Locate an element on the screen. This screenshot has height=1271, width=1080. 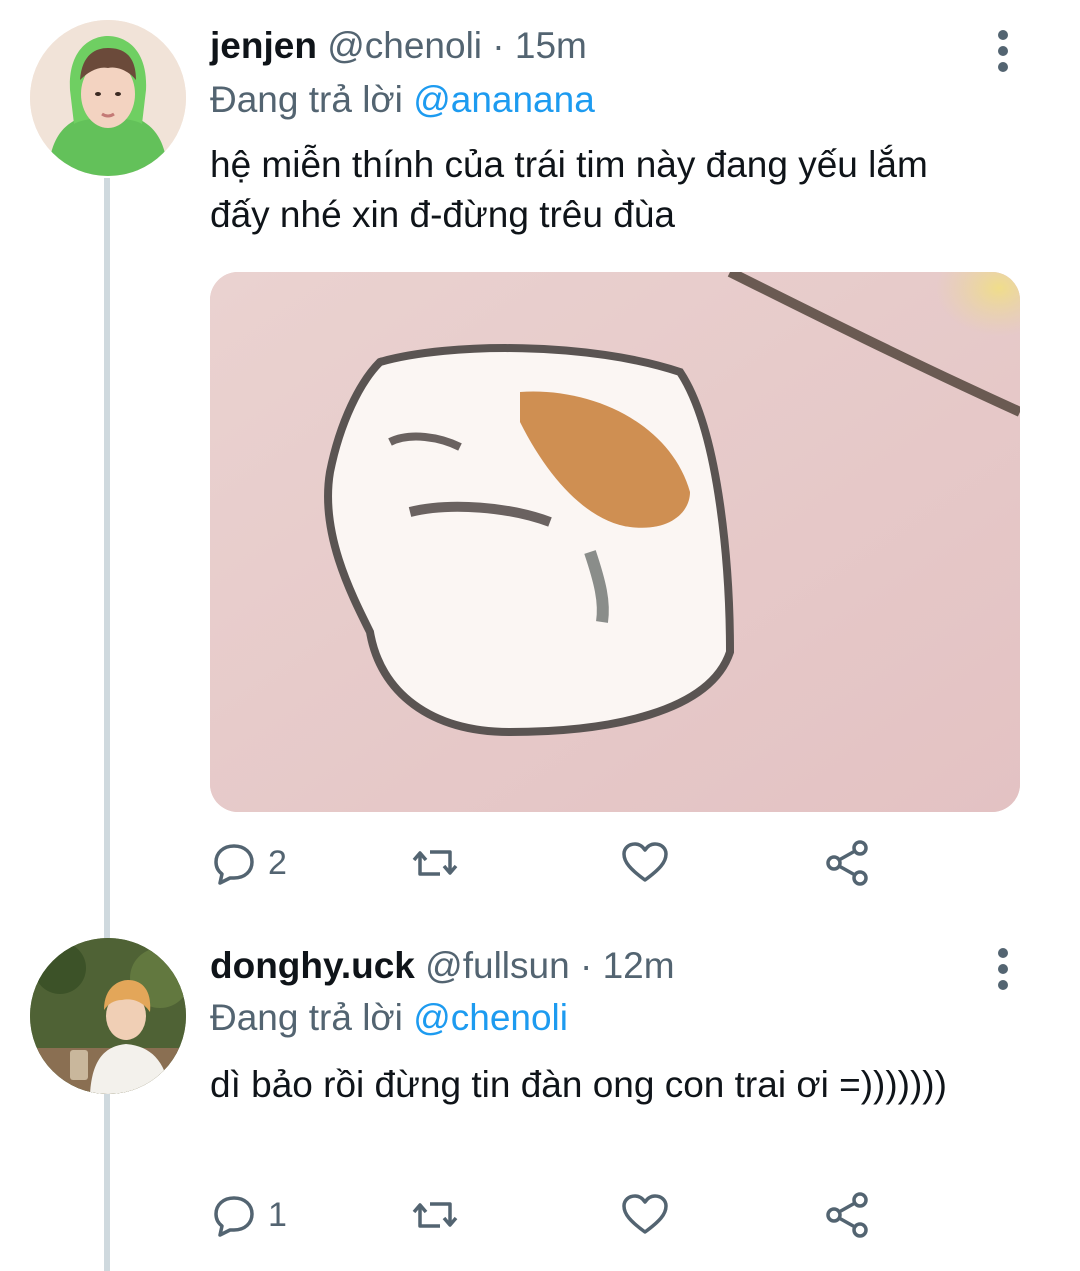
tweet-actions: 1 is located at coordinates (560, 1215).